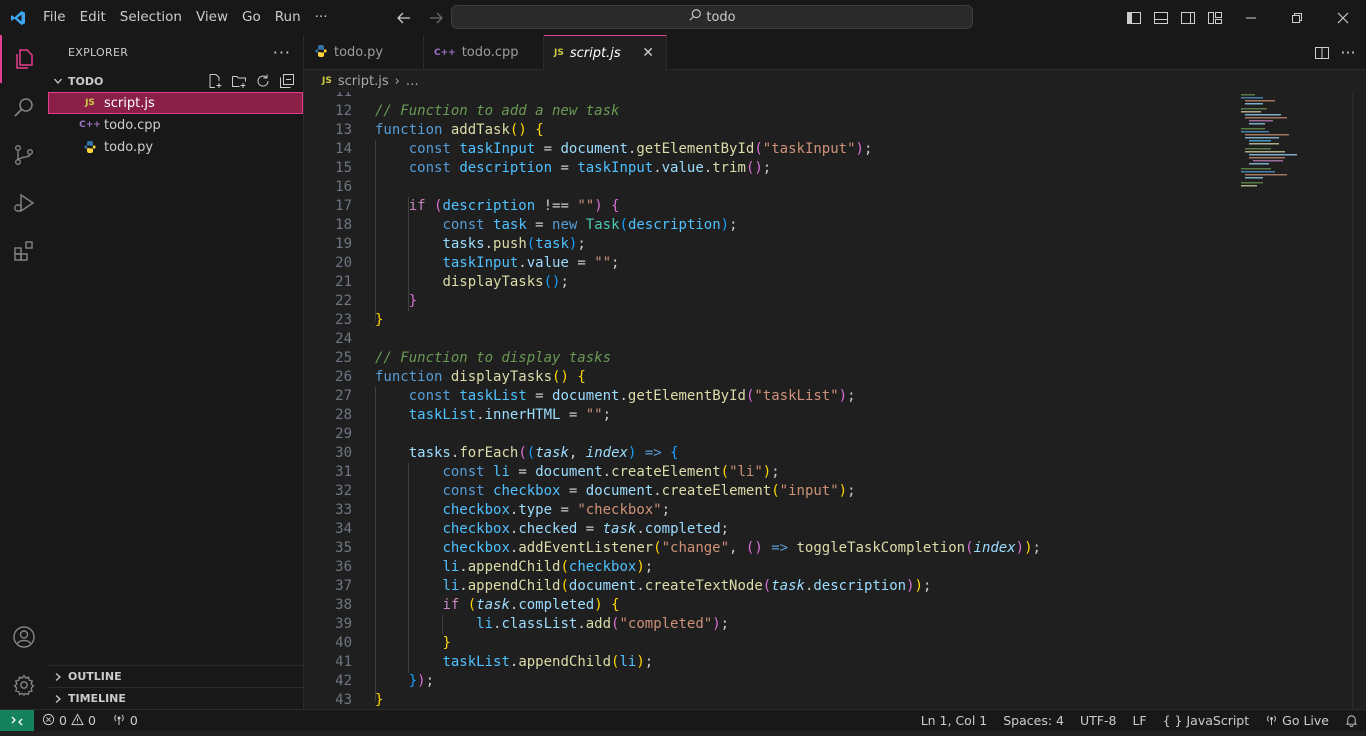 This screenshot has height=736, width=1366. I want to click on timeline-label: TIMELINE, so click(97, 698).